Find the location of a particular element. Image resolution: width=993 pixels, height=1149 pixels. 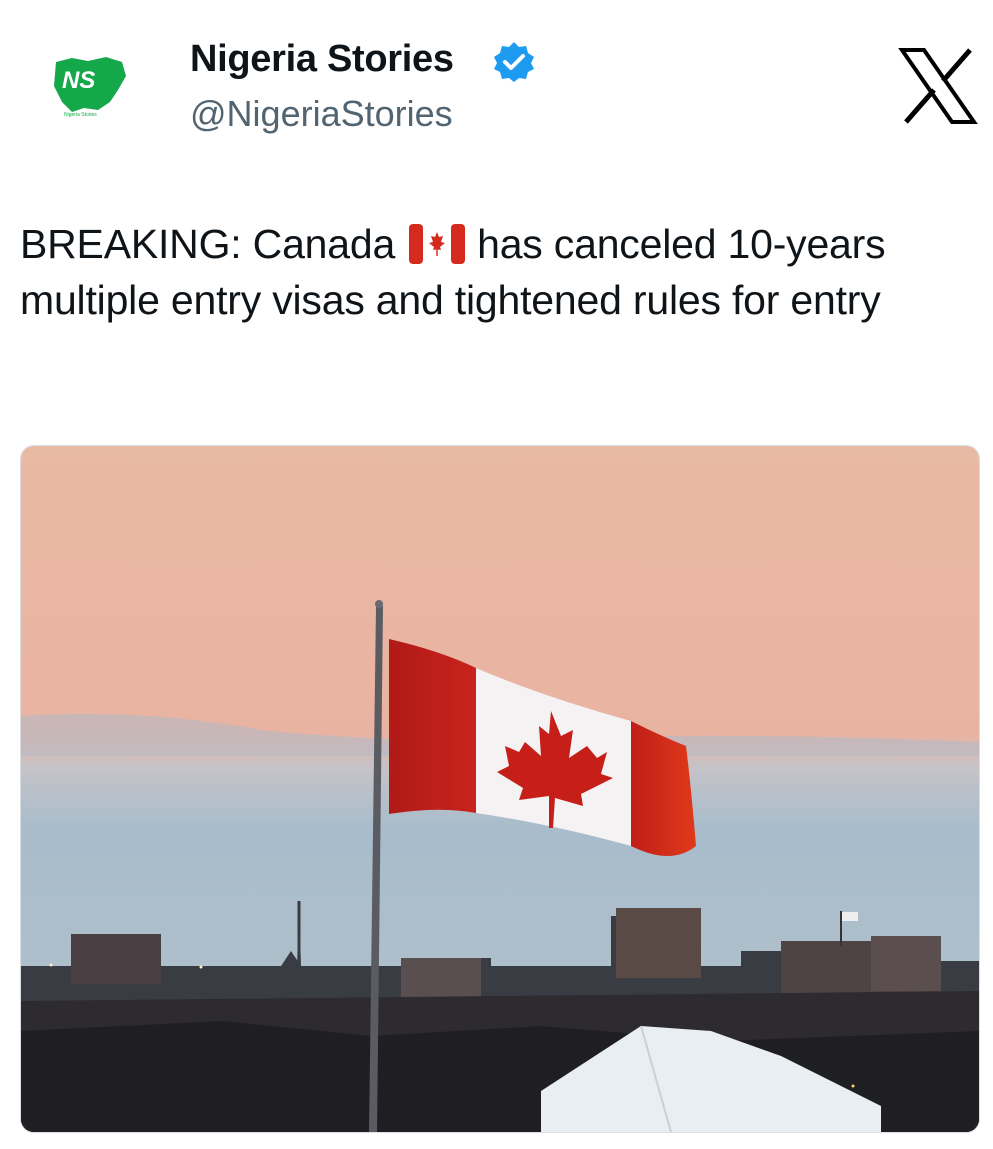

verified-badge-icon is located at coordinates (514, 62).